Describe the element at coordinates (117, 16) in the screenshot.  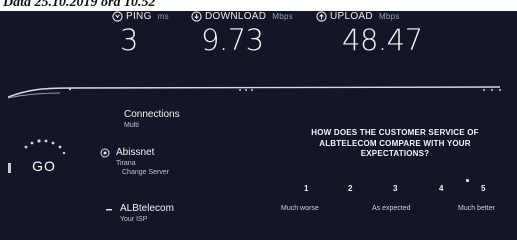
I see `ping-icon` at that location.